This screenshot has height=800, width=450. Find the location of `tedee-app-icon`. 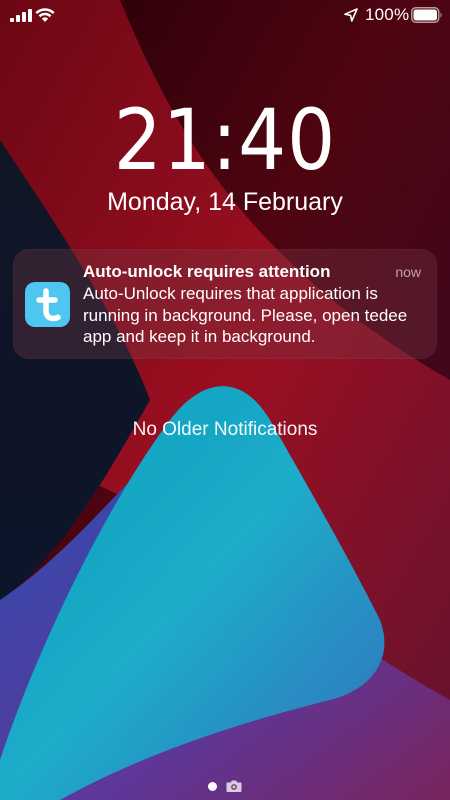

tedee-app-icon is located at coordinates (47, 304).